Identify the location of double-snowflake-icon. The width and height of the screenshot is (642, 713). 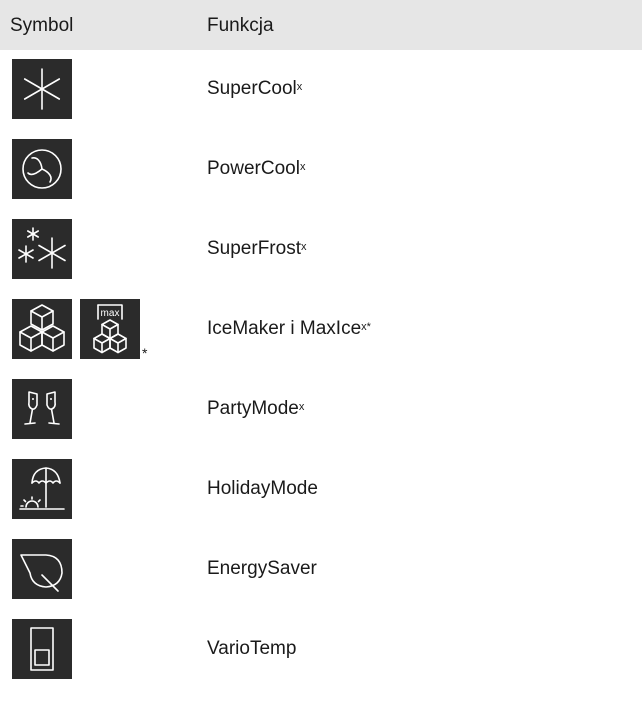
(42, 249).